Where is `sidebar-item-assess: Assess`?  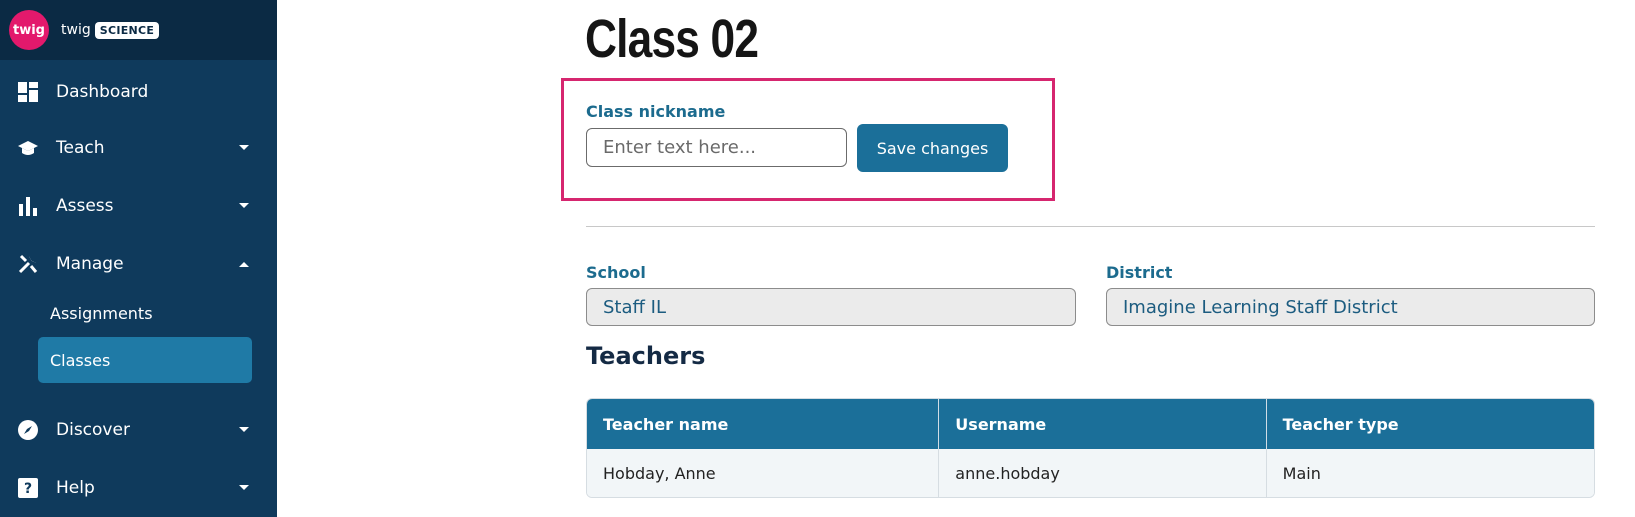 sidebar-item-assess: Assess is located at coordinates (138, 206).